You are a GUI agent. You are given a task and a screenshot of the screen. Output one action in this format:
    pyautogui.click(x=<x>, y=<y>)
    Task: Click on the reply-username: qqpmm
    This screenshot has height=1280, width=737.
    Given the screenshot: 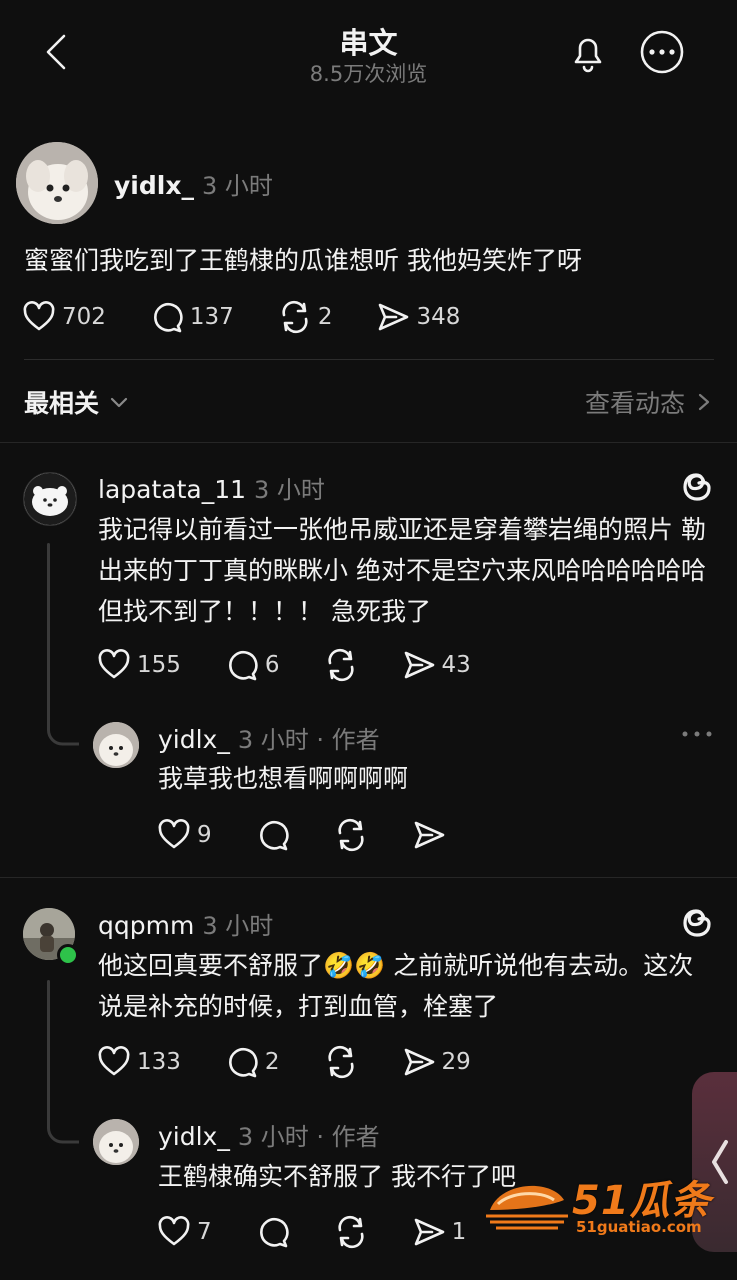 What is the action you would take?
    pyautogui.click(x=146, y=925)
    